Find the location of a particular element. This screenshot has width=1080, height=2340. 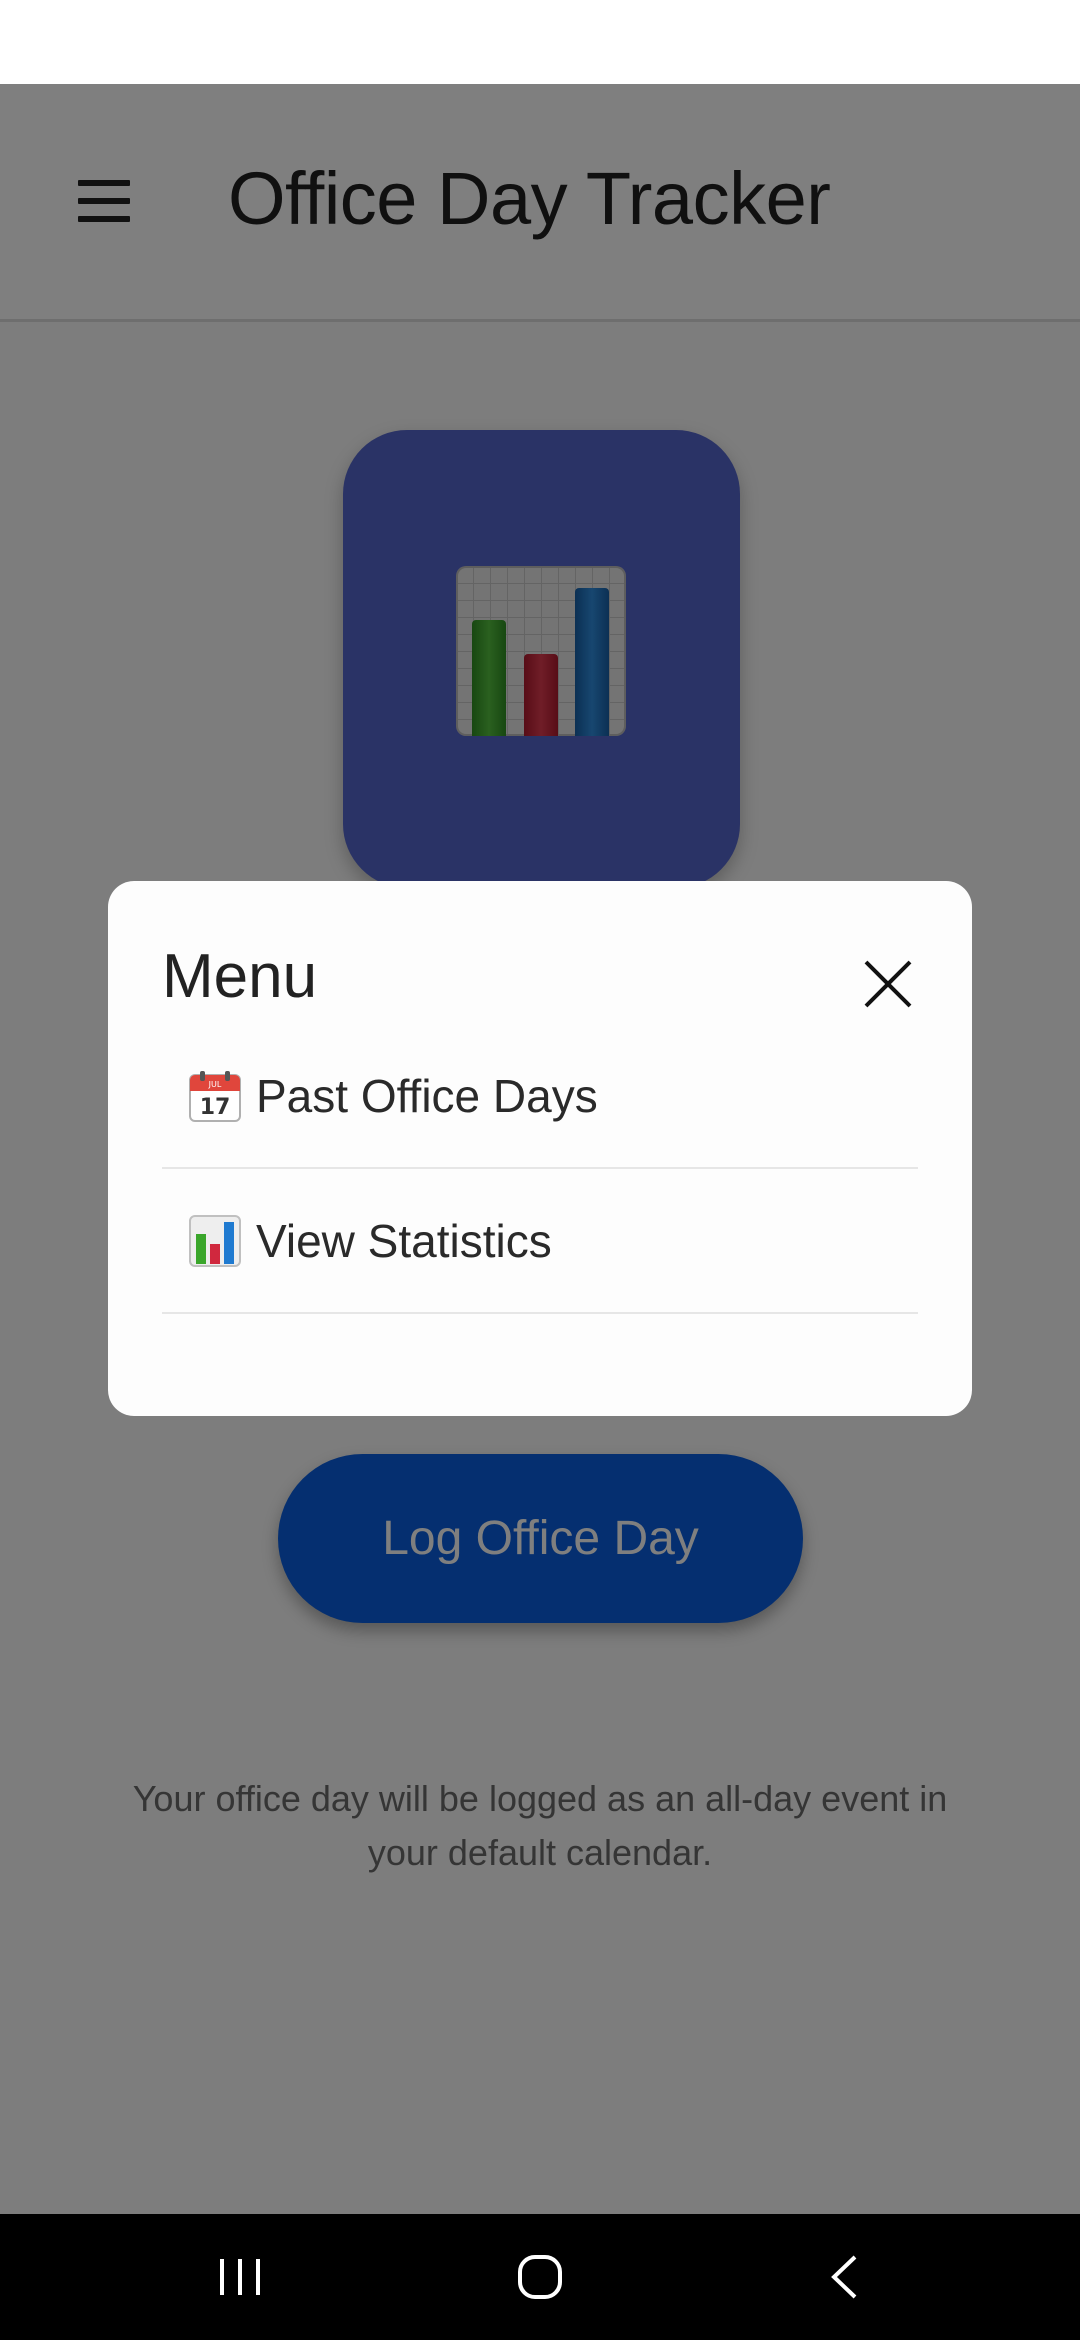

back-button is located at coordinates (844, 2277).